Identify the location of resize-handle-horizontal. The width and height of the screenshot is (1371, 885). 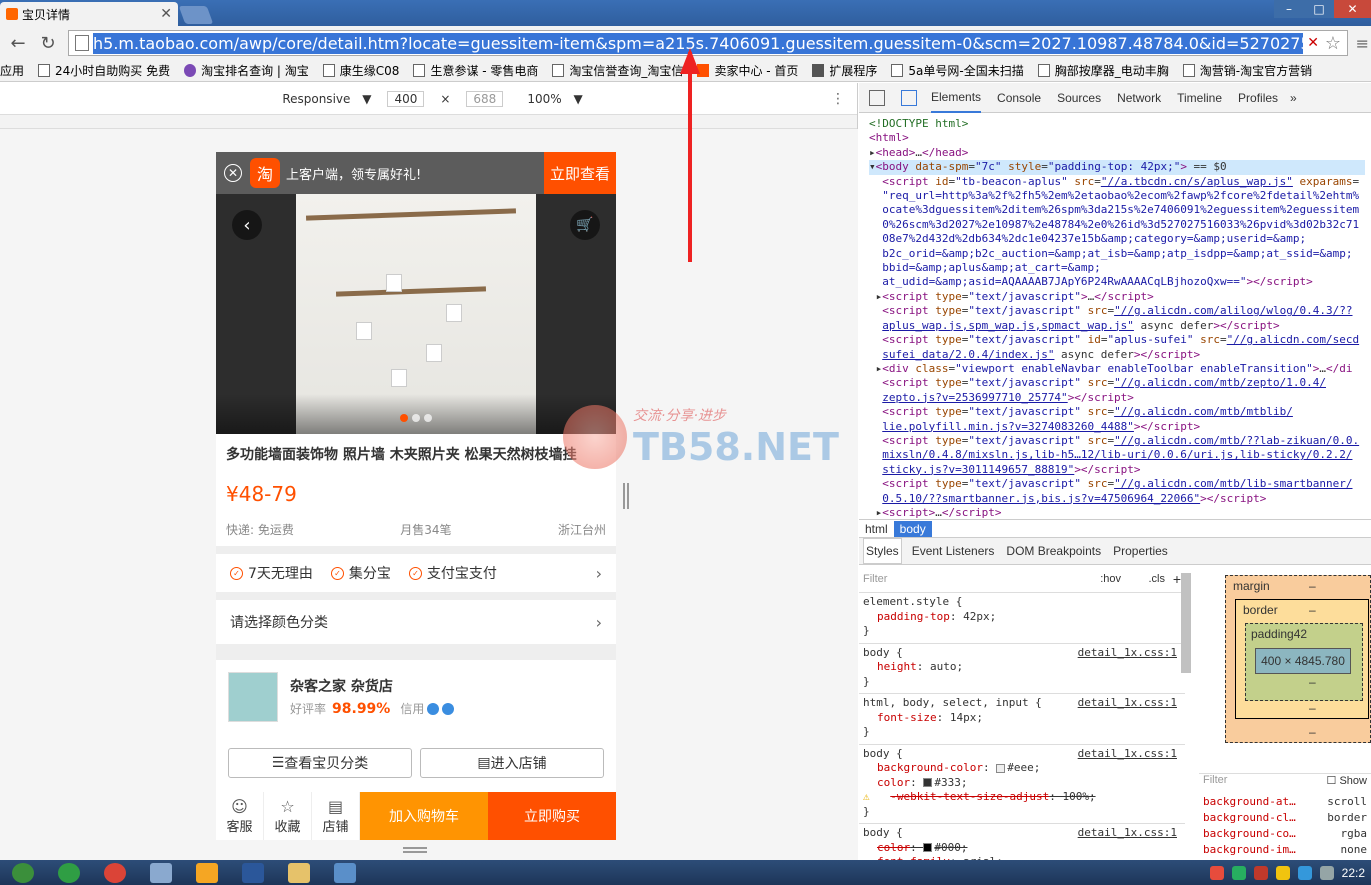
(415, 850).